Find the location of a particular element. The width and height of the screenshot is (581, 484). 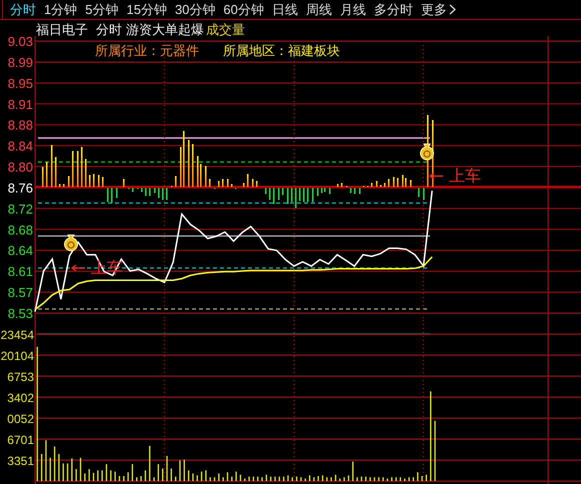

indicator-name: 游资大单起爆 is located at coordinates (165, 30).